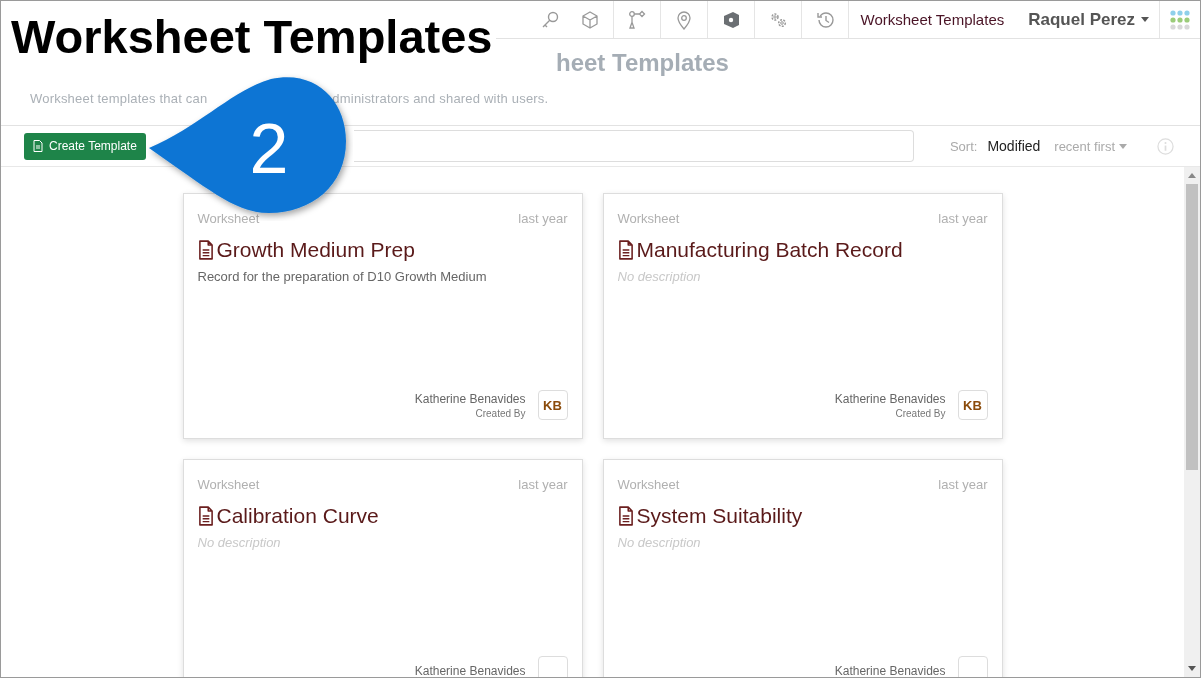  I want to click on sort-field: Modified, so click(1014, 146).